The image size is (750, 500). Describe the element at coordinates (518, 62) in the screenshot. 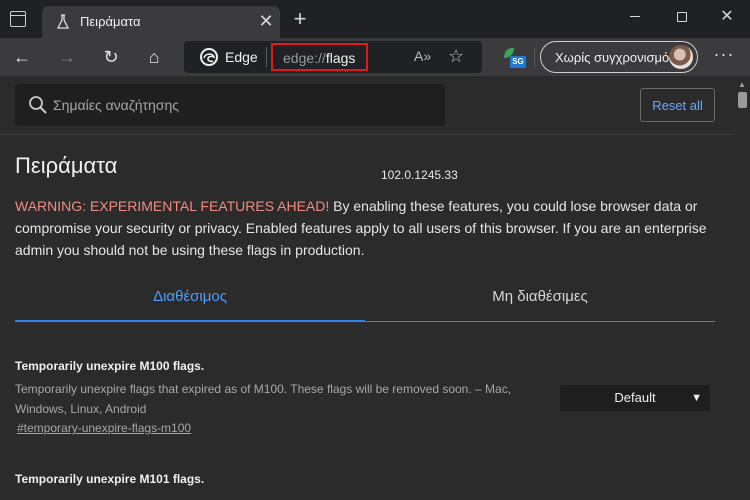

I see `extension-badge: SG` at that location.